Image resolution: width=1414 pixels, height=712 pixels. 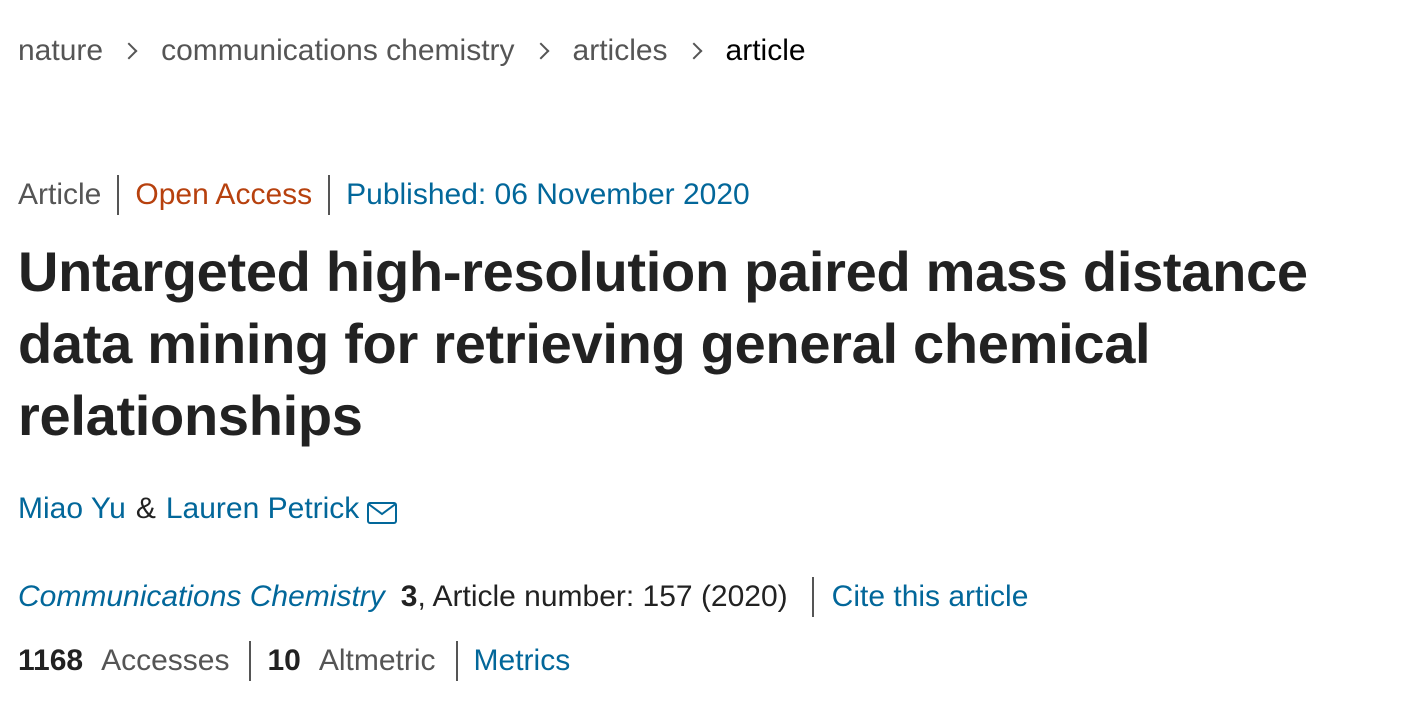 What do you see at coordinates (409, 596) in the screenshot?
I see `volume-number: 3` at bounding box center [409, 596].